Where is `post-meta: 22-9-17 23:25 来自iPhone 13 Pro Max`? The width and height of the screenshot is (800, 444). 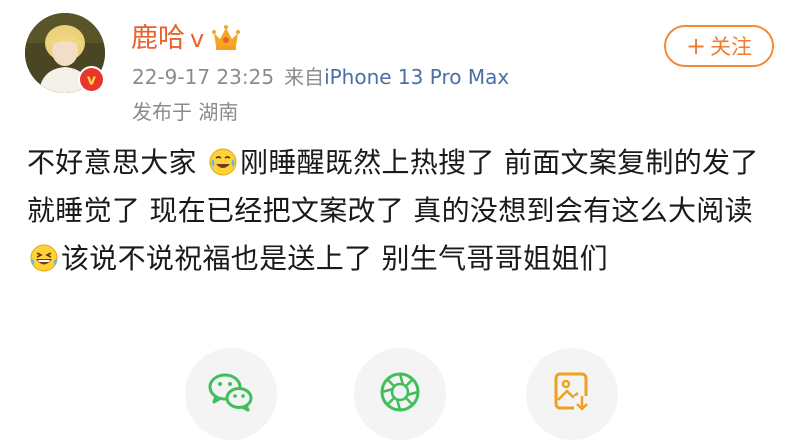 post-meta: 22-9-17 23:25 来自iPhone 13 Pro Max is located at coordinates (320, 77).